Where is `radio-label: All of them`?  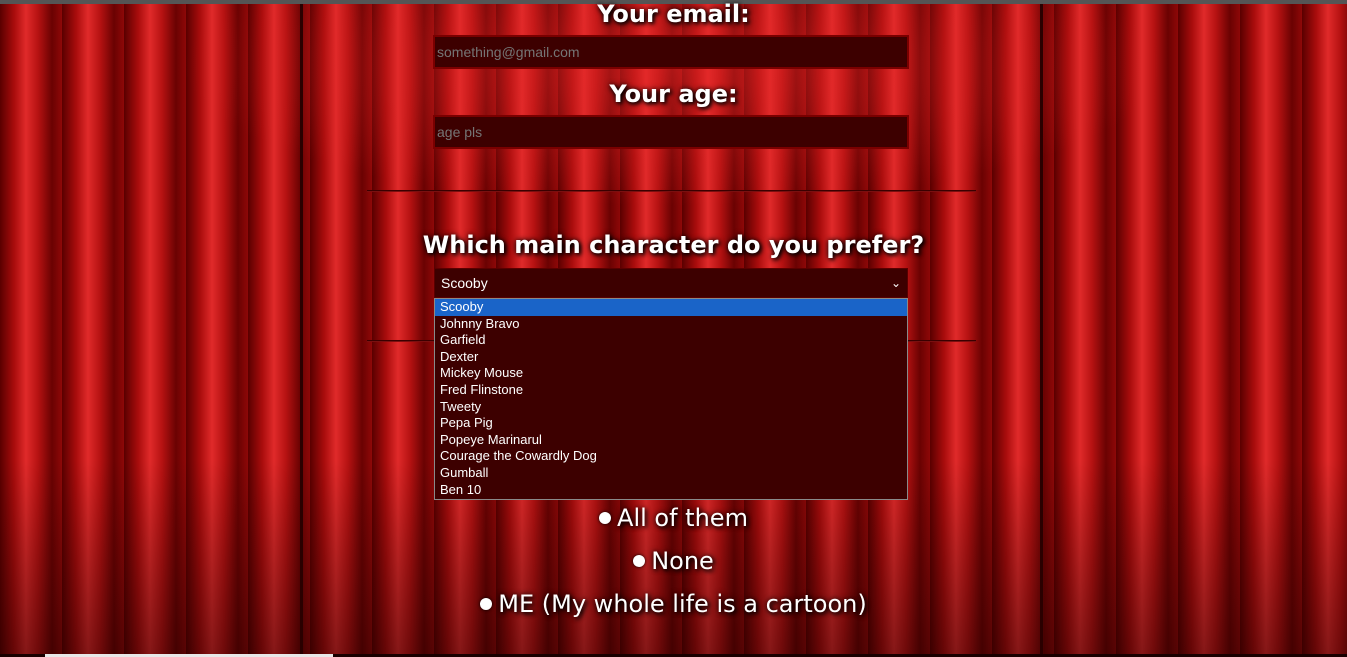
radio-label: All of them is located at coordinates (682, 518).